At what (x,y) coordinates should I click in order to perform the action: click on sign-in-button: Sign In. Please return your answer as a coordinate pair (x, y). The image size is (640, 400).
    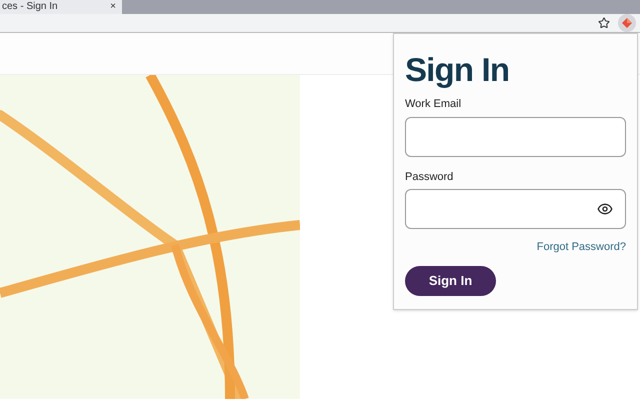
    Looking at the image, I should click on (450, 281).